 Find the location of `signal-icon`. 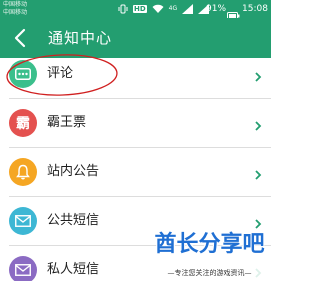

signal-icon is located at coordinates (188, 9).